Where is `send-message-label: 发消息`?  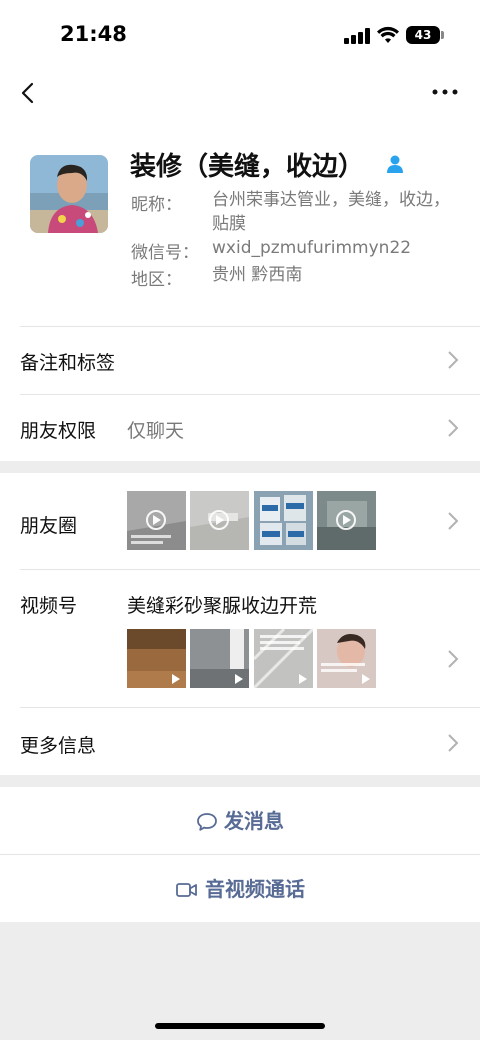 send-message-label: 发消息 is located at coordinates (254, 821).